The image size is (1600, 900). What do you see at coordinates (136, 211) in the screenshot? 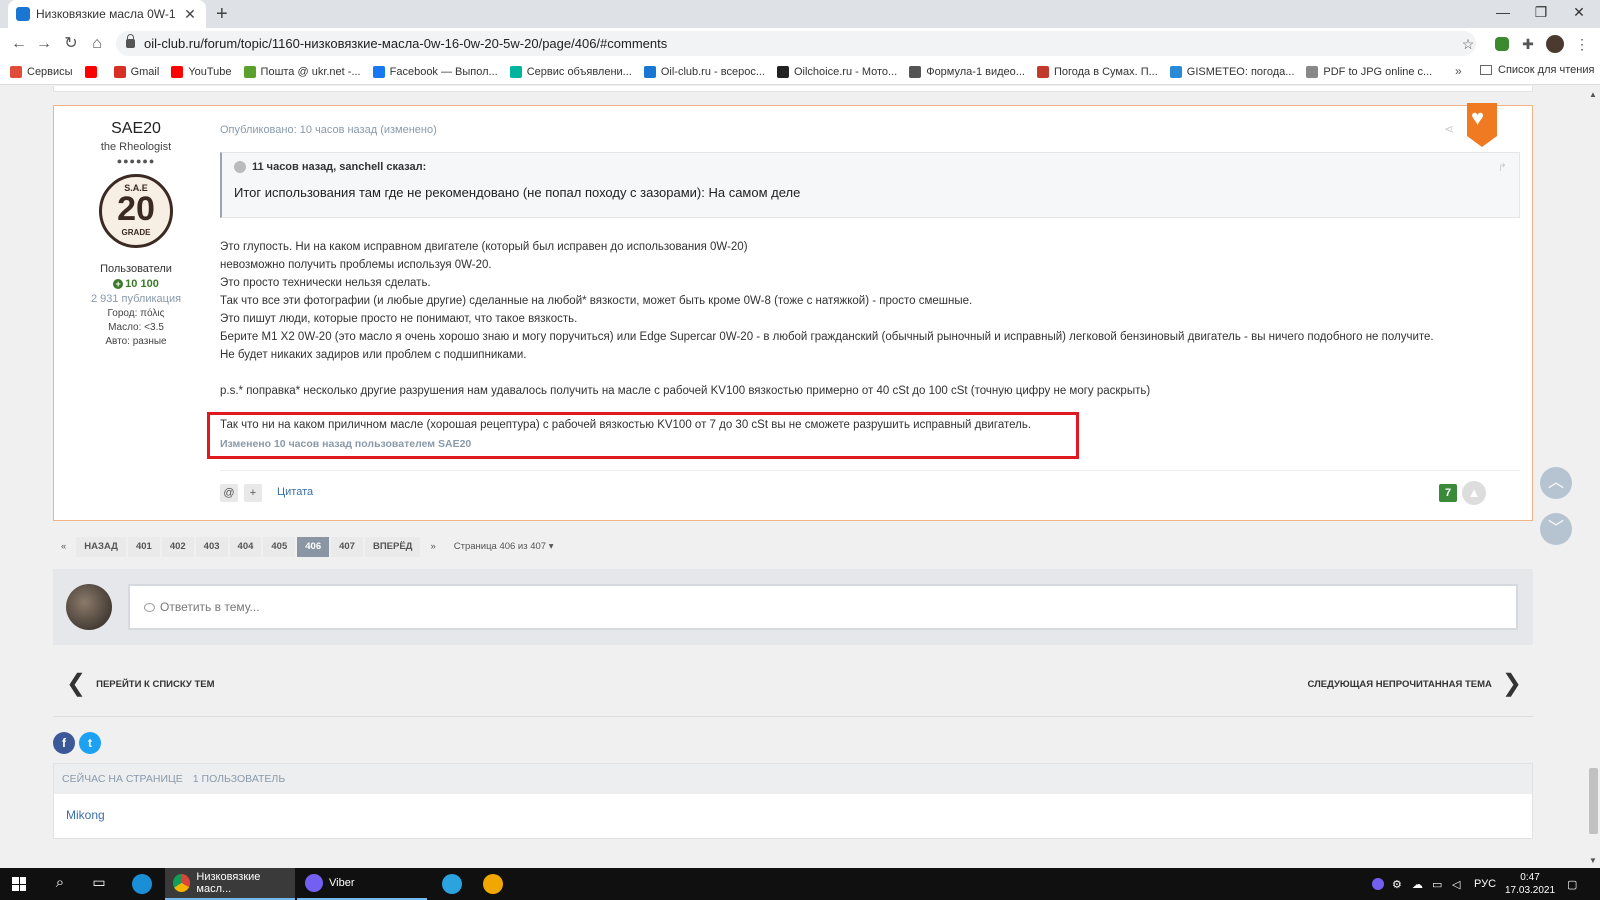
I see `author-avatar: S.A.E 20 GRADE` at bounding box center [136, 211].